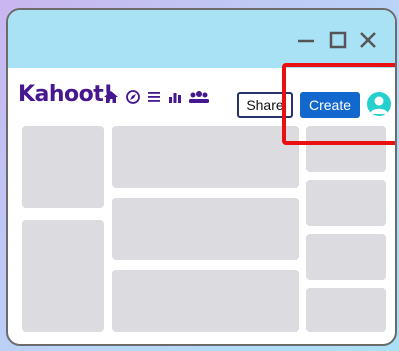 The image size is (399, 351). Describe the element at coordinates (133, 99) in the screenshot. I see `discover-icon` at that location.